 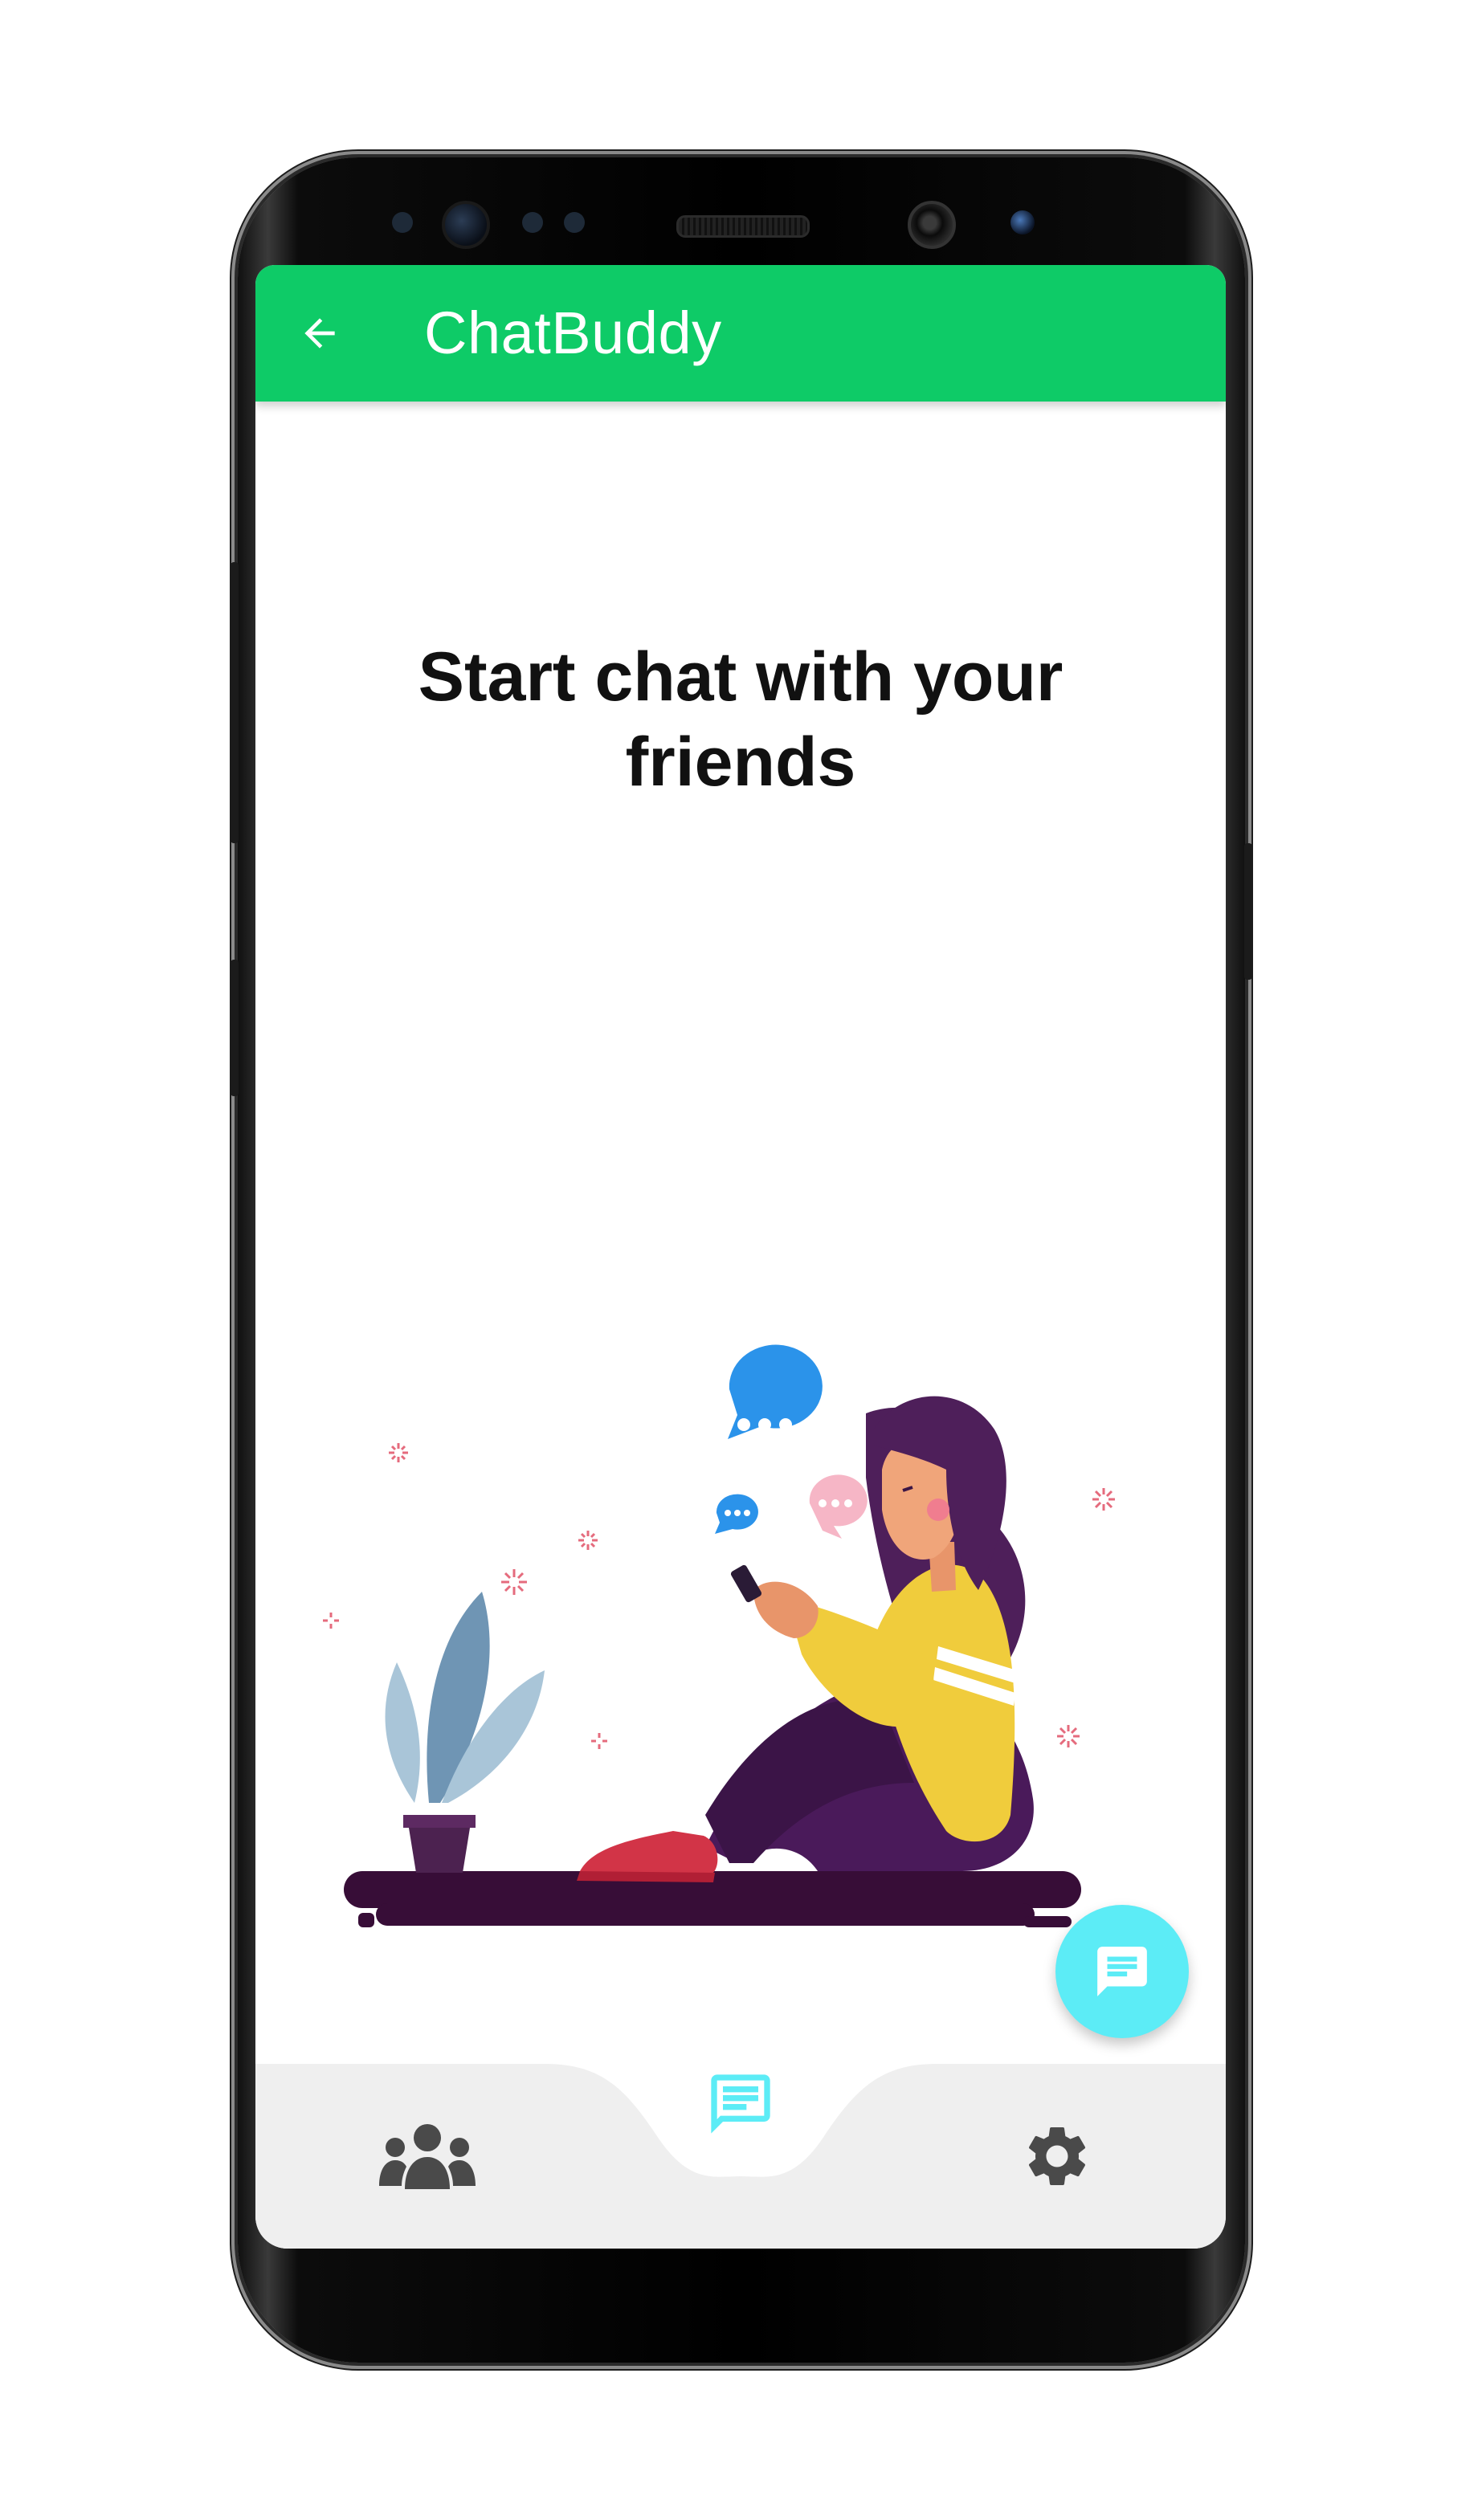 What do you see at coordinates (736, 1514) in the screenshot?
I see `chat-bubble-small` at bounding box center [736, 1514].